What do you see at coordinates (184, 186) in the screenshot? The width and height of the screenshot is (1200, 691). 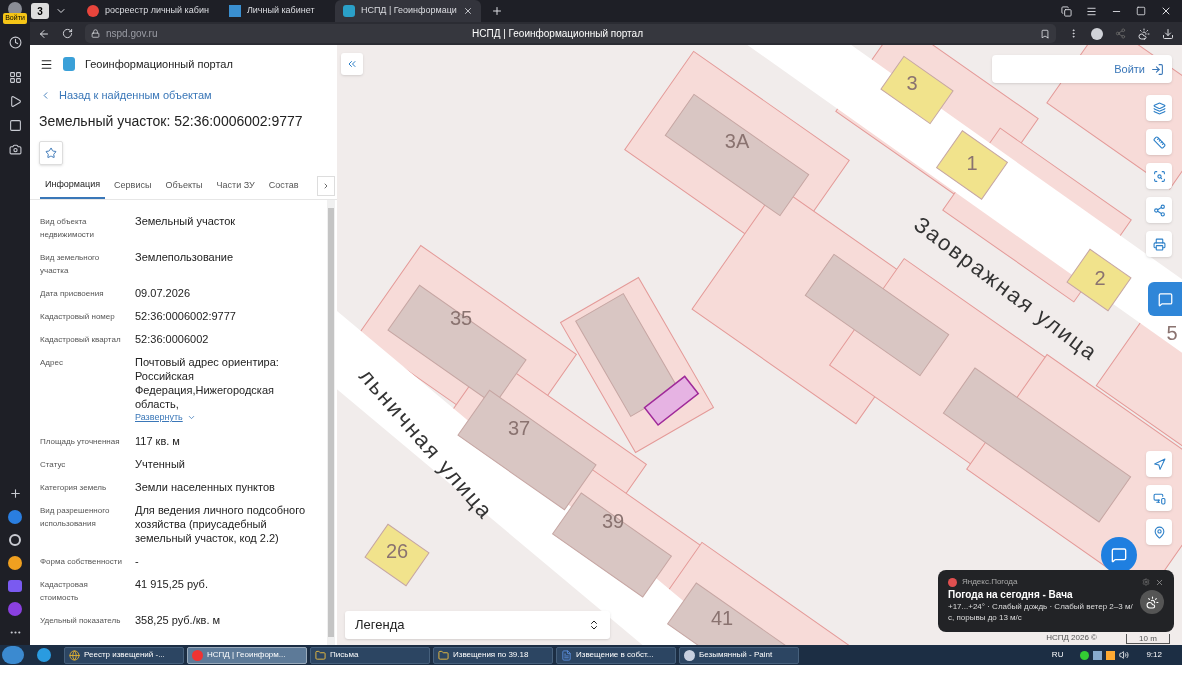 I see `panel-tab: Объекты` at bounding box center [184, 186].